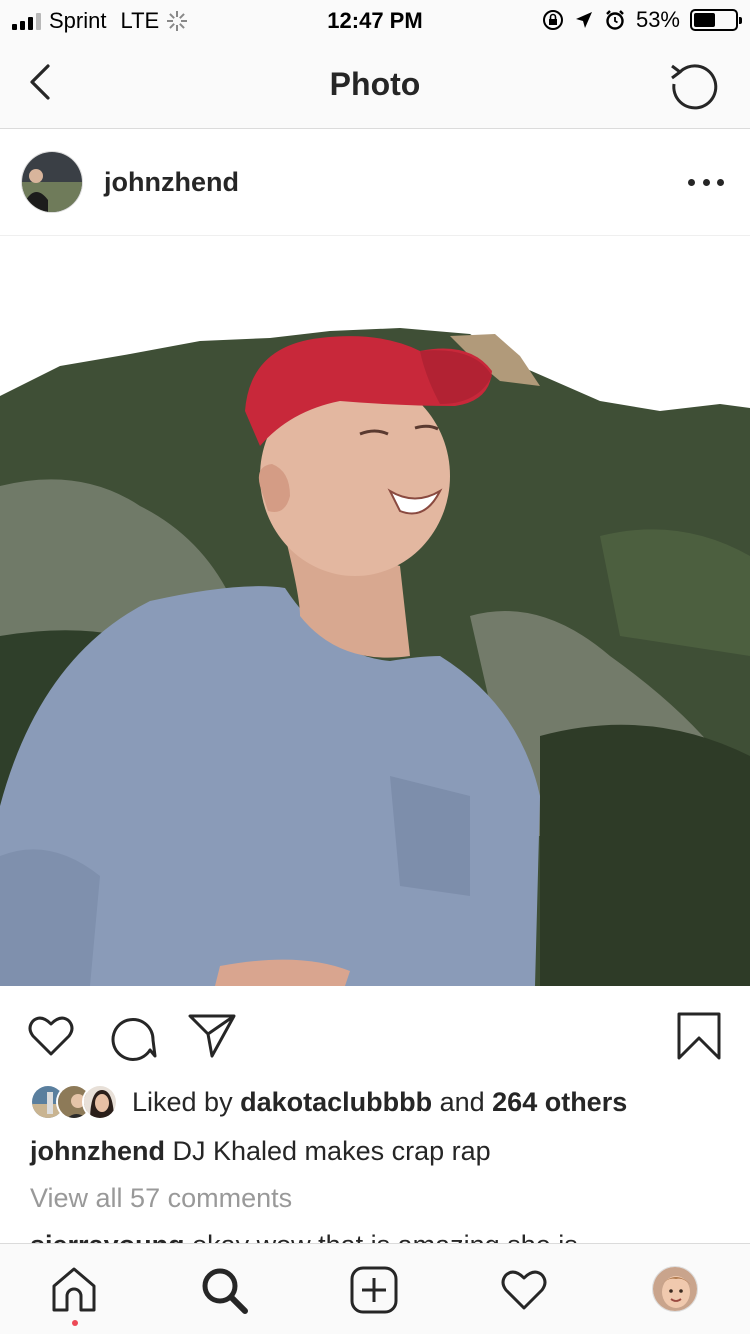 This screenshot has width=750, height=1334. What do you see at coordinates (51, 1036) in the screenshot?
I see `heart-icon` at bounding box center [51, 1036].